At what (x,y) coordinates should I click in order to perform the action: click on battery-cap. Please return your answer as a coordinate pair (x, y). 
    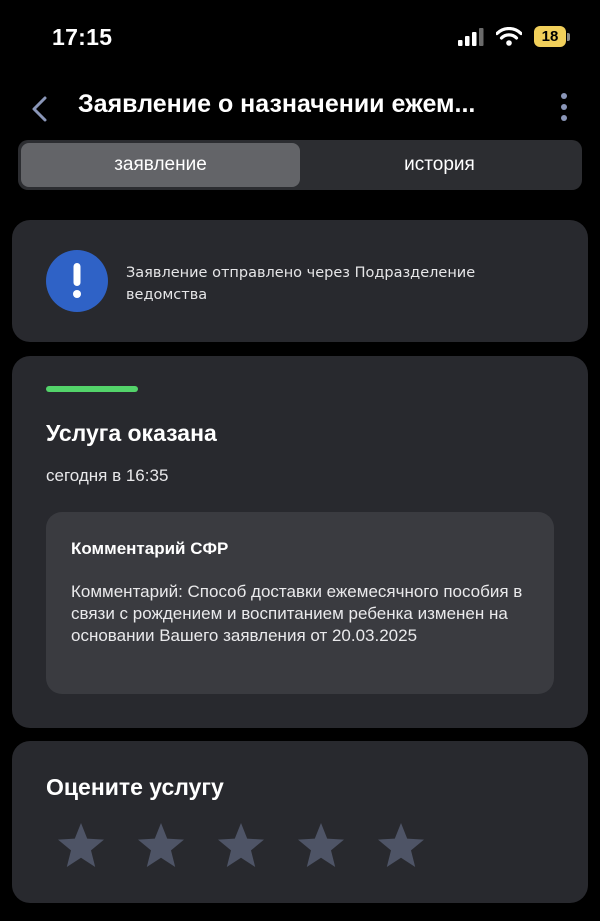
    Looking at the image, I should click on (568, 36).